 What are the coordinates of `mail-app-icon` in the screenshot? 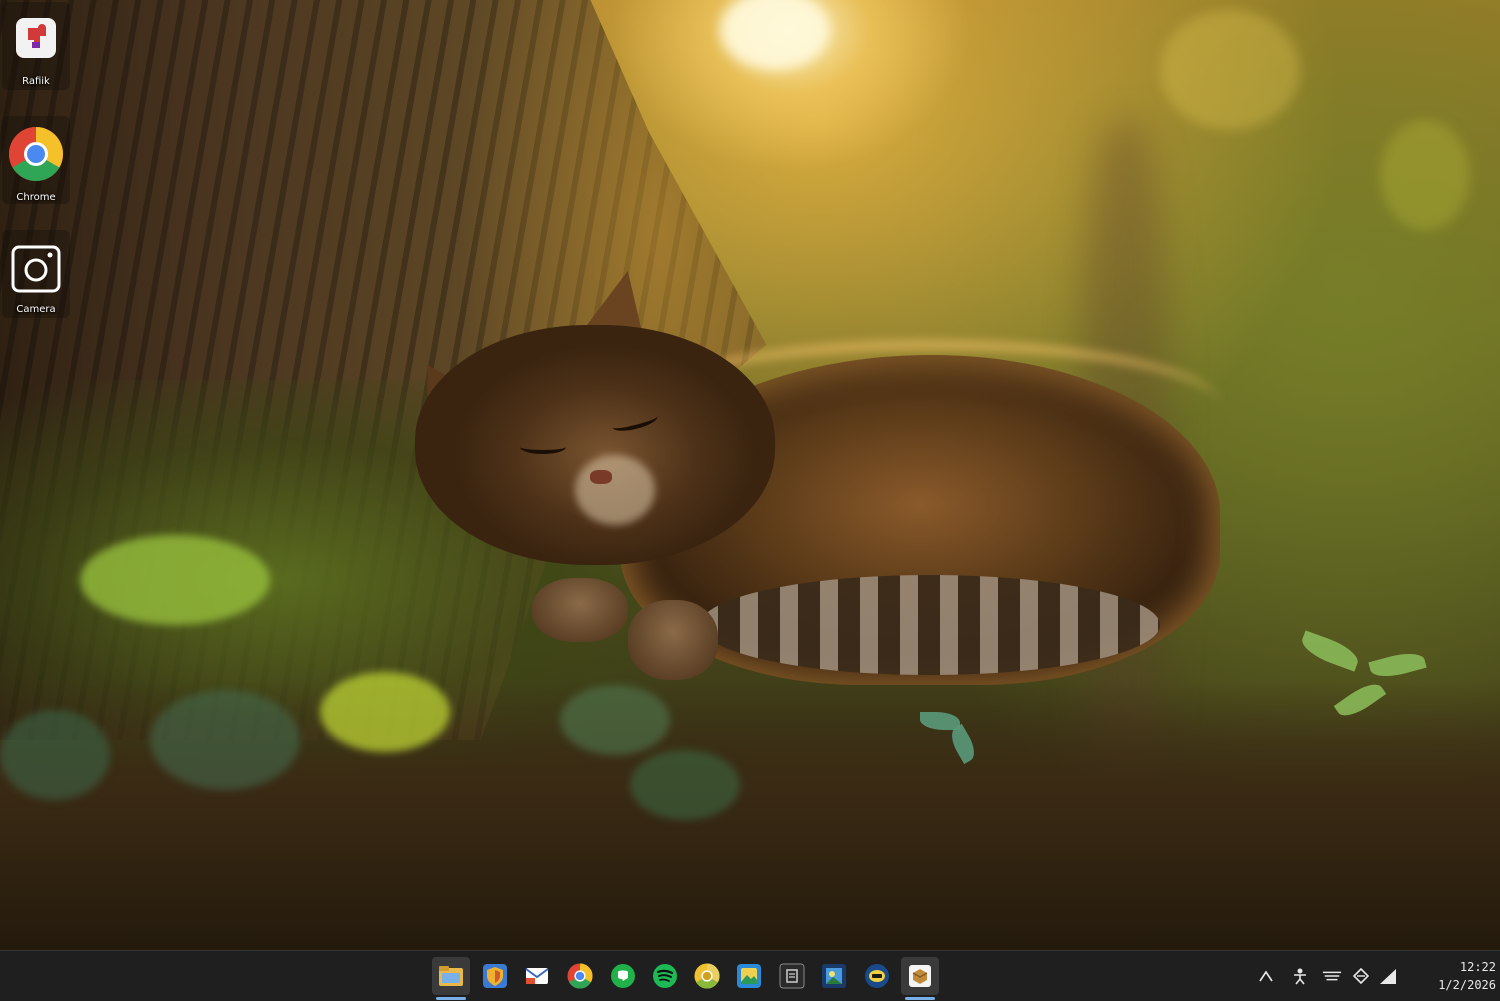 It's located at (537, 976).